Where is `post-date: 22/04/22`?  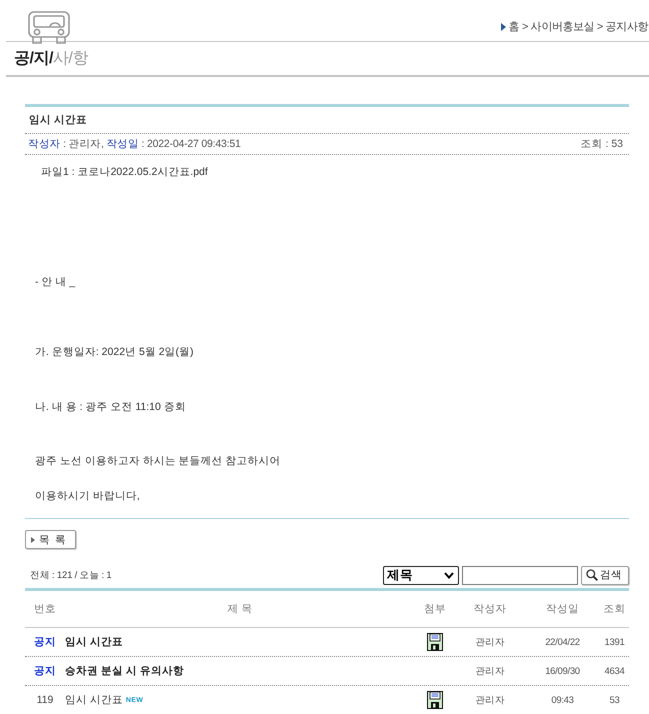
post-date: 22/04/22 is located at coordinates (562, 642).